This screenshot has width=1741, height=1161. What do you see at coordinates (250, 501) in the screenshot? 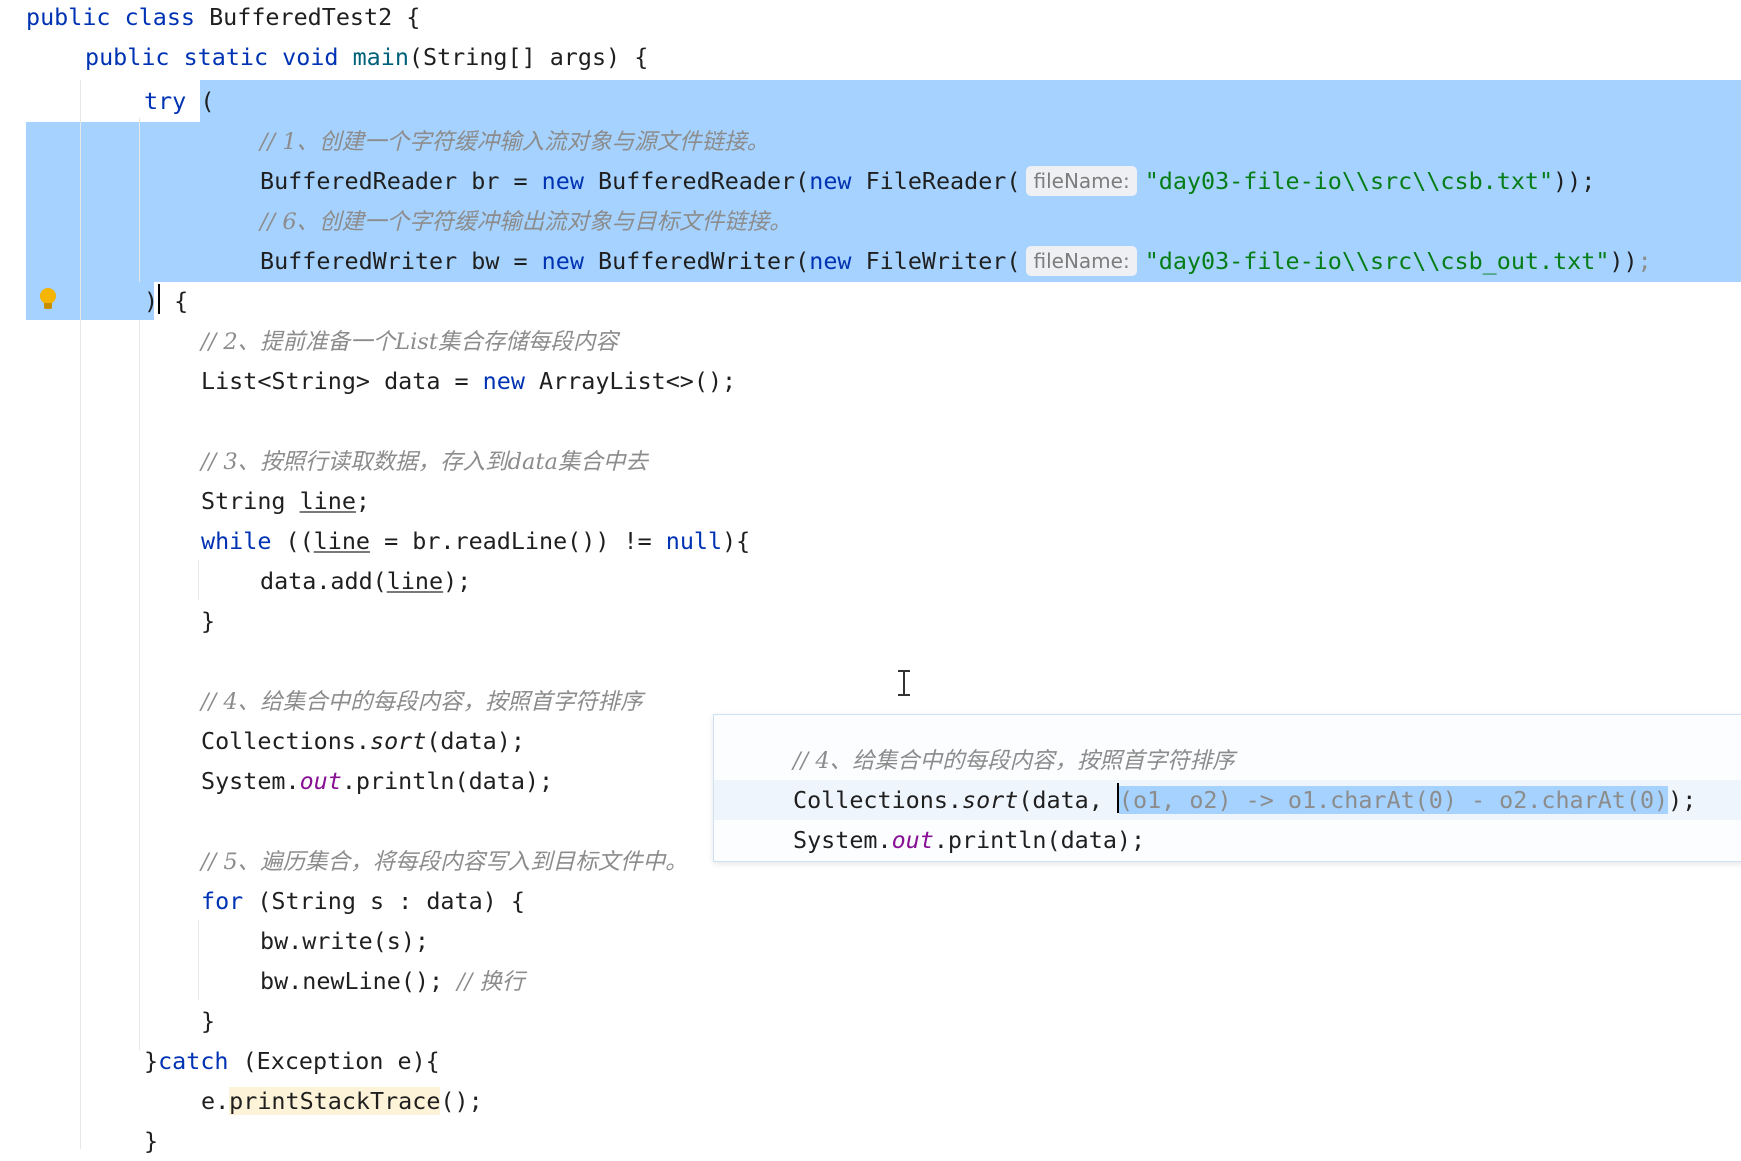
I see `code-text: String` at bounding box center [250, 501].